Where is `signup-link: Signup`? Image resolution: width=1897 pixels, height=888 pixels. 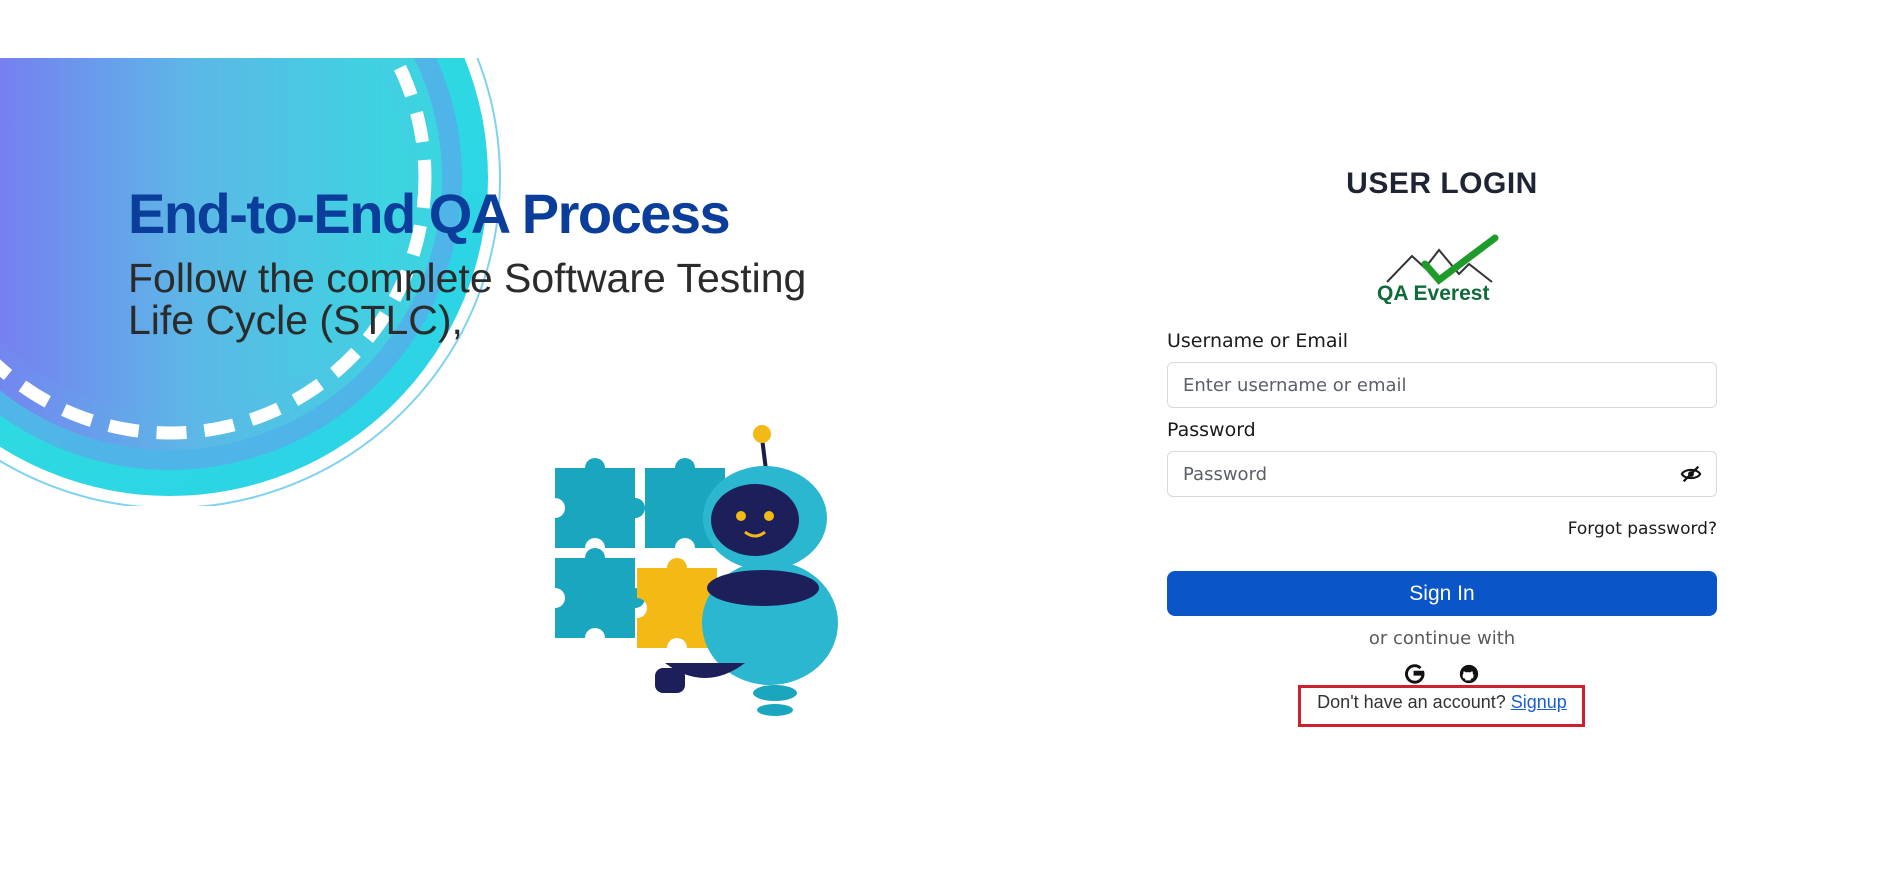
signup-link: Signup is located at coordinates (1539, 702).